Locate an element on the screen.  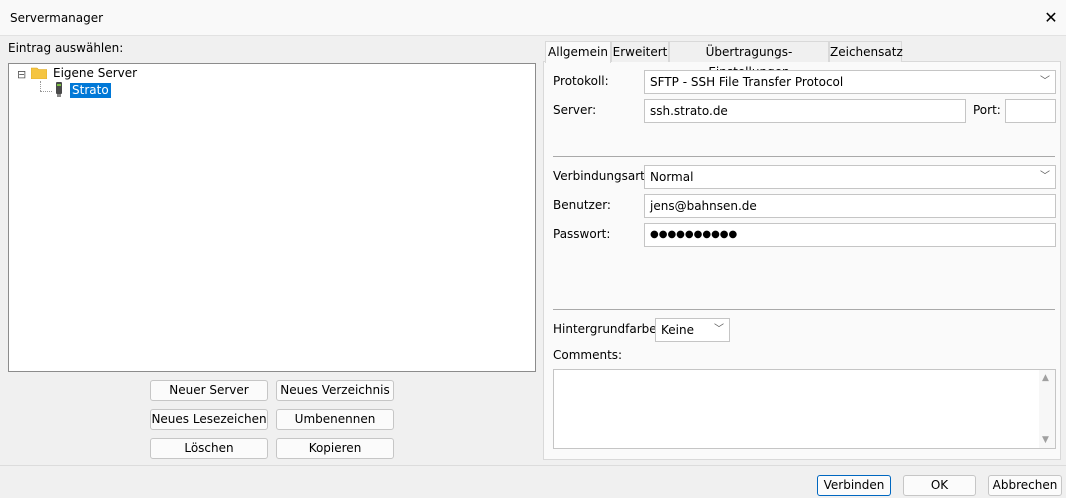
port-label: Port: is located at coordinates (987, 110).